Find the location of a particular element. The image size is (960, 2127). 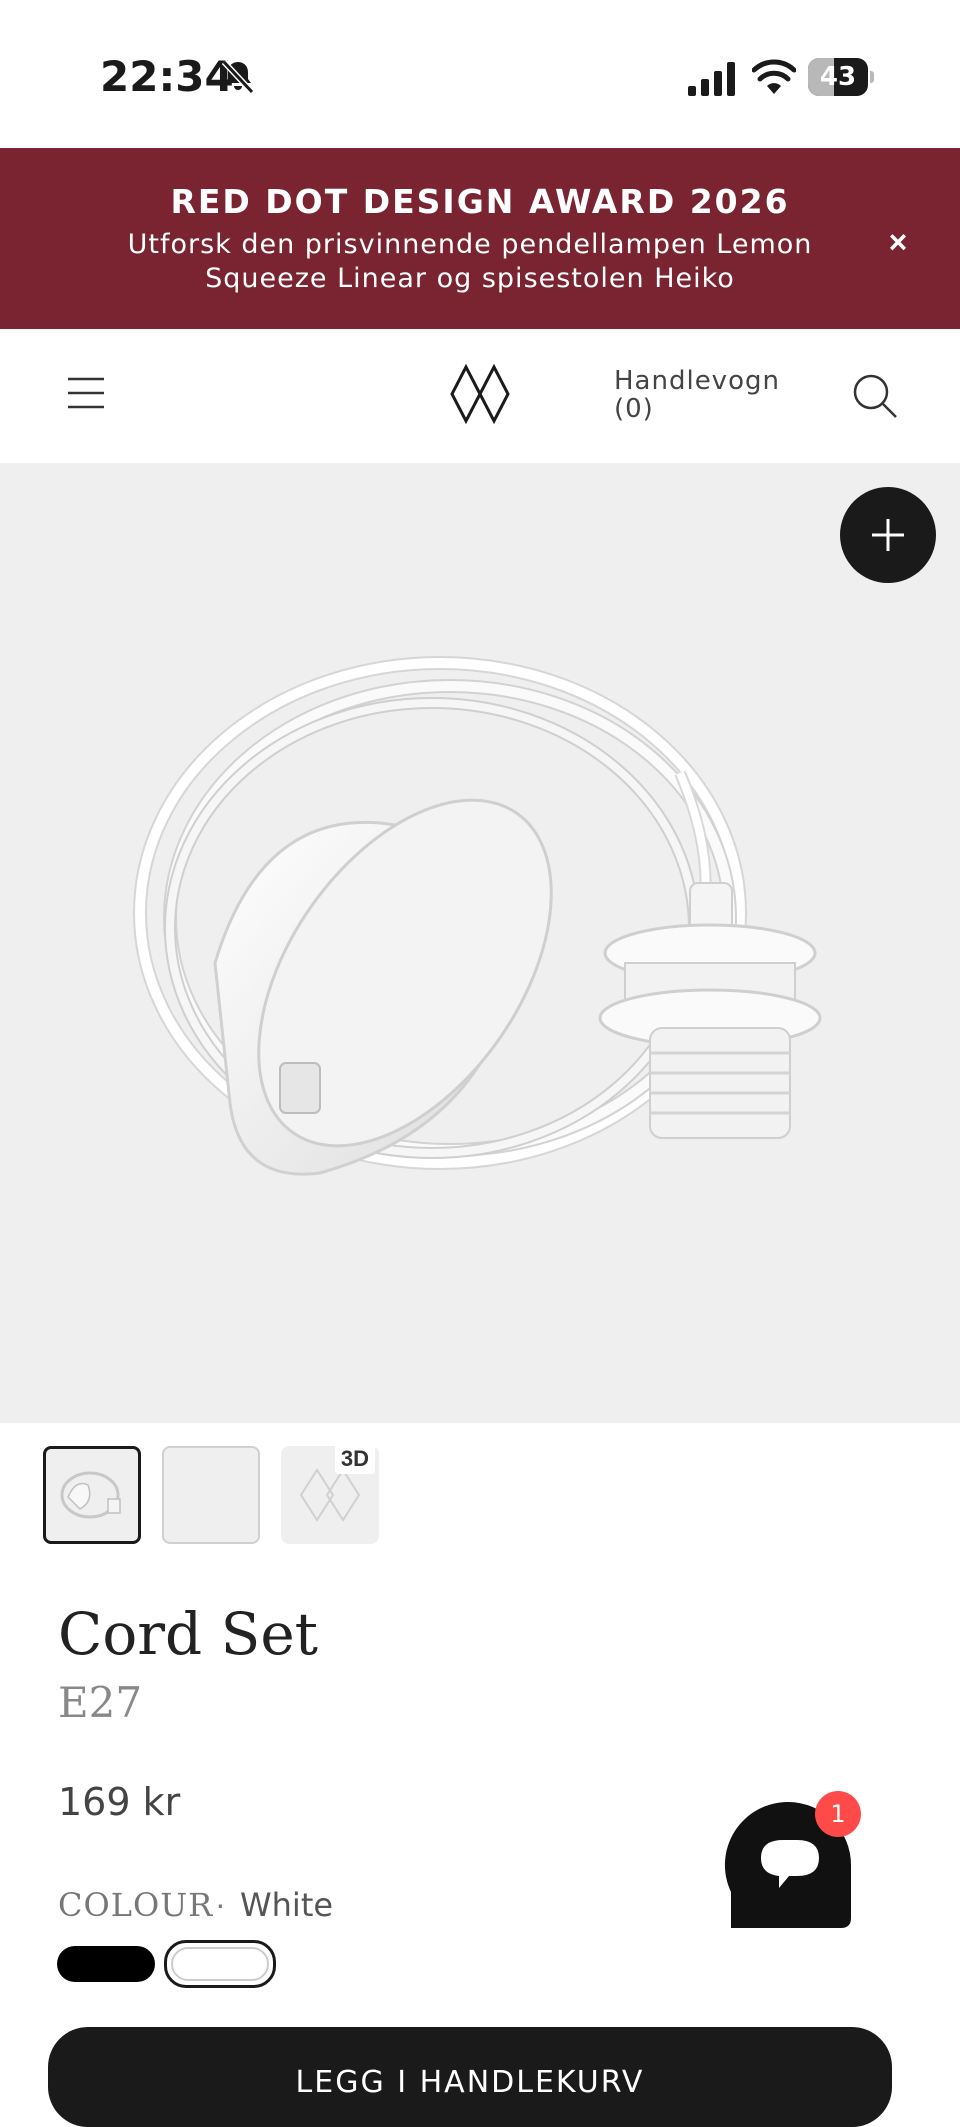

product-name: Cord Set is located at coordinates (188, 1634).